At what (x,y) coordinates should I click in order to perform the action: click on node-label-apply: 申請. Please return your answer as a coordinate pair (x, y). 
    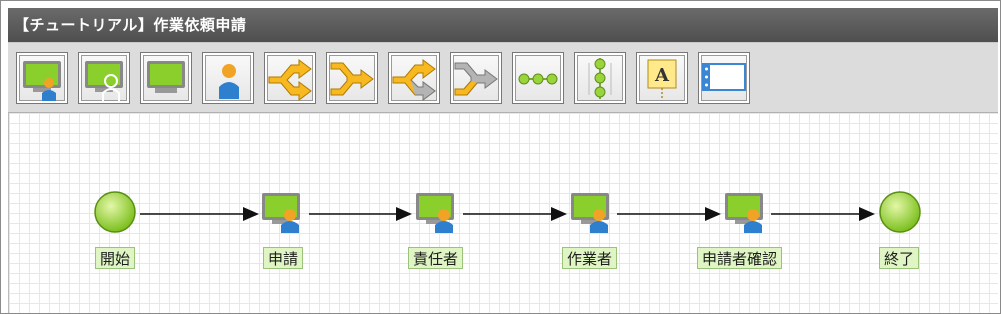
    Looking at the image, I should click on (283, 258).